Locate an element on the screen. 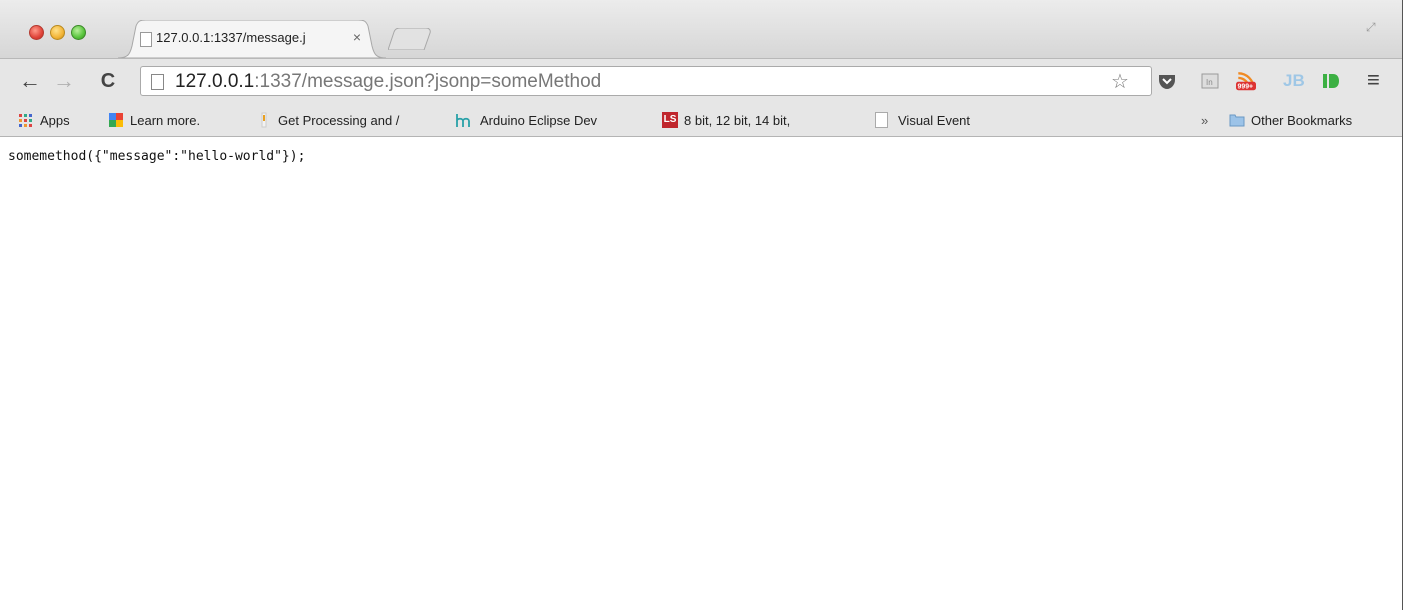 Image resolution: width=1408 pixels, height=610 pixels. close-window-button is located at coordinates (36, 32).